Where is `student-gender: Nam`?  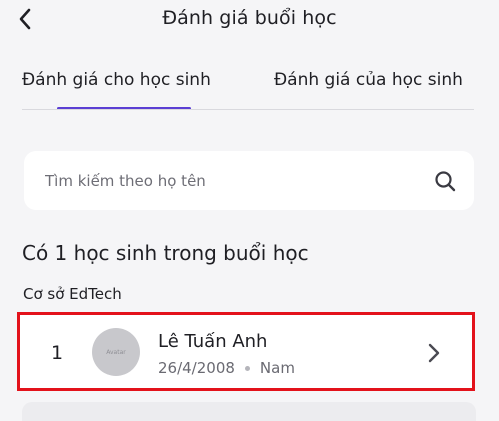
student-gender: Nam is located at coordinates (277, 368).